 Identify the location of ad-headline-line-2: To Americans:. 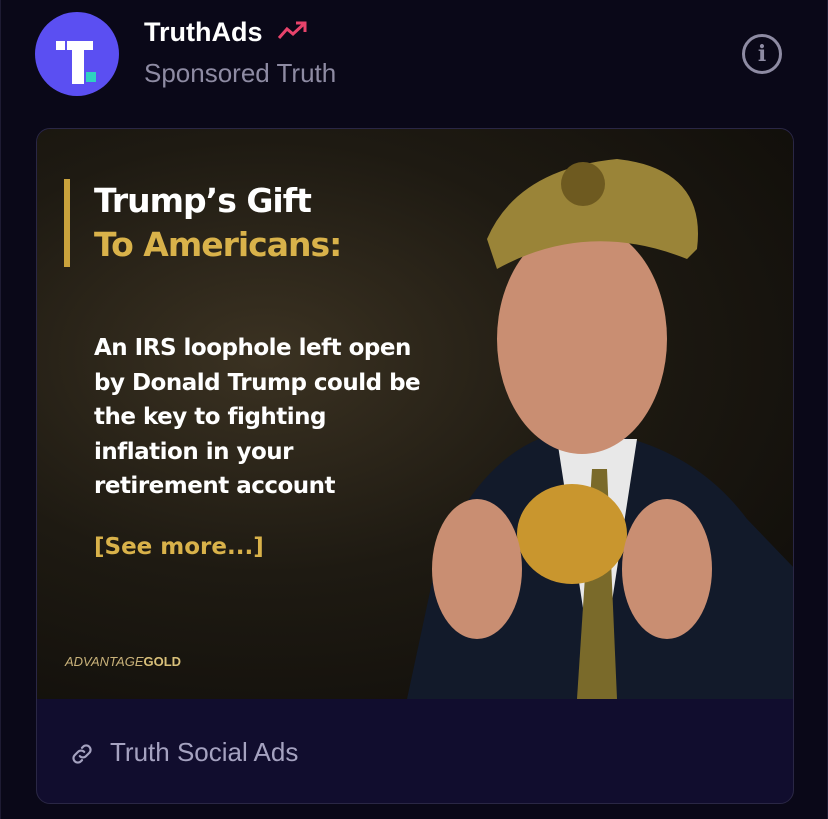
(218, 244).